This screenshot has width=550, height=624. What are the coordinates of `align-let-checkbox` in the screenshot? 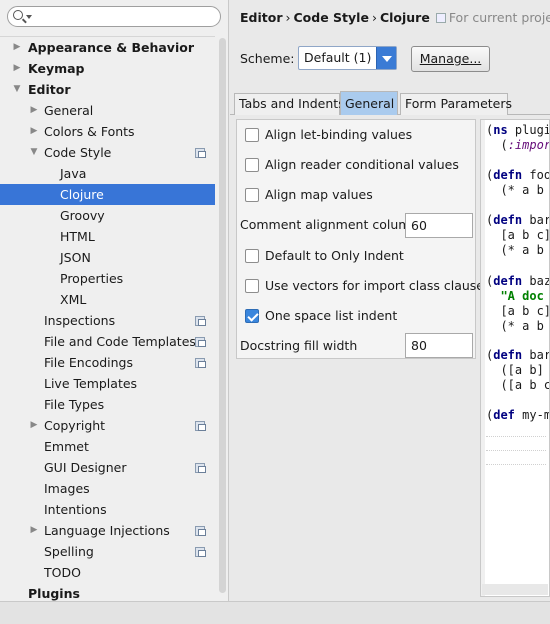 It's located at (252, 135).